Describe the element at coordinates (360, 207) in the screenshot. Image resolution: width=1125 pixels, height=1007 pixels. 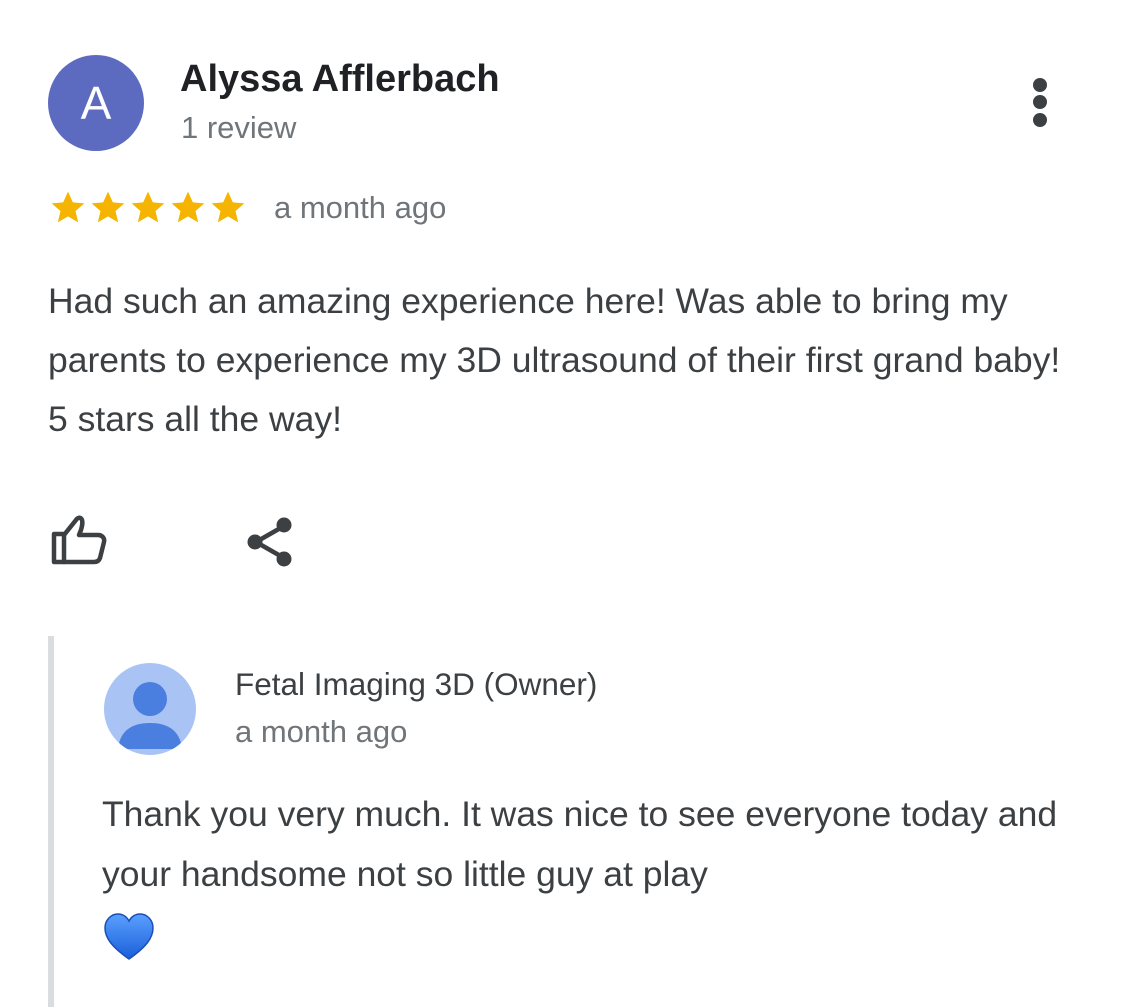
I see `review-date: a month ago` at that location.